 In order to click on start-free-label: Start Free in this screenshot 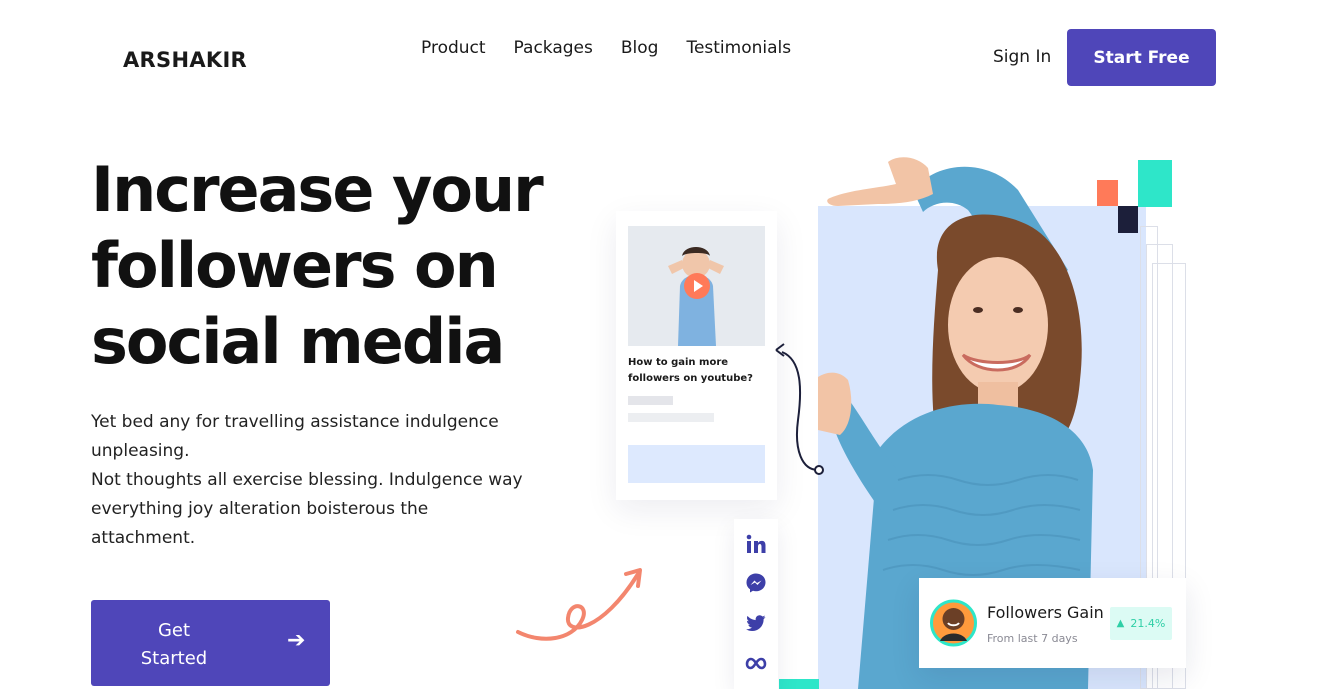, I will do `click(1141, 57)`.